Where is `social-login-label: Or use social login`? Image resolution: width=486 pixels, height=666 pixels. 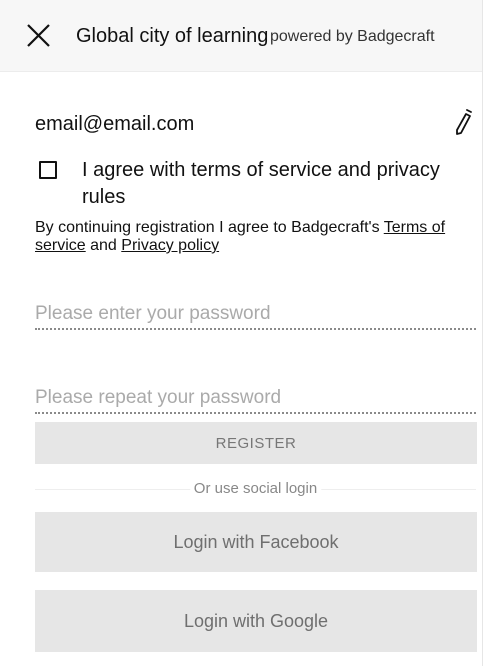
social-login-label: Or use social login is located at coordinates (255, 488).